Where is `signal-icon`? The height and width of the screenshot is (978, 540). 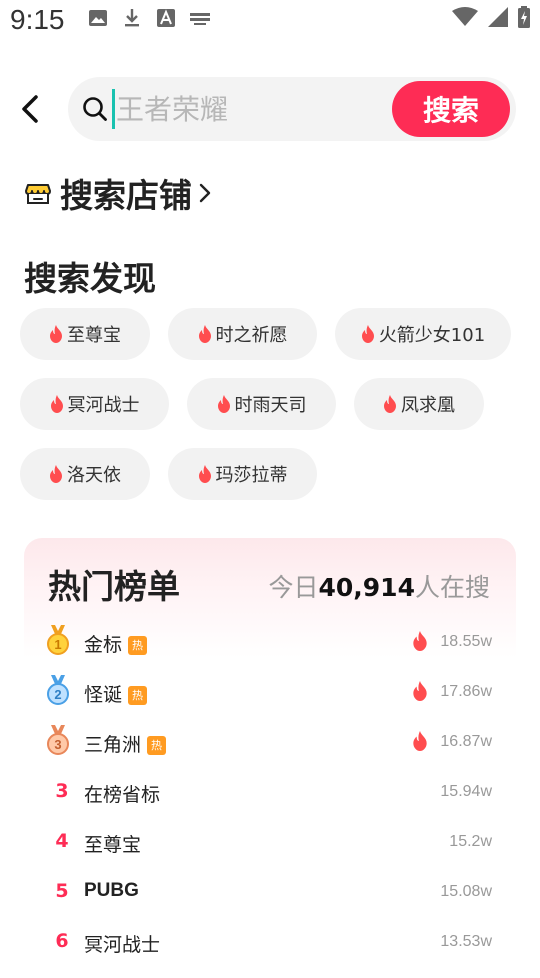
signal-icon is located at coordinates (498, 17).